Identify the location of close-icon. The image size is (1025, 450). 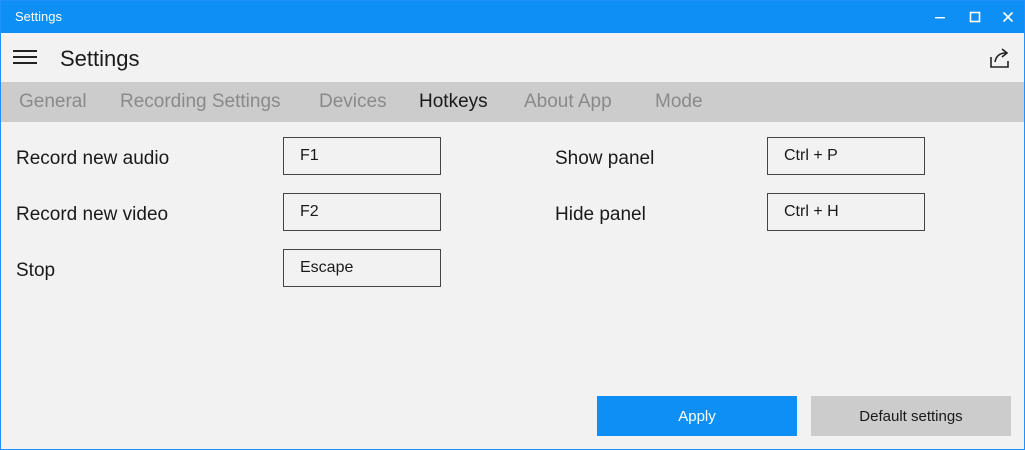
(1008, 17).